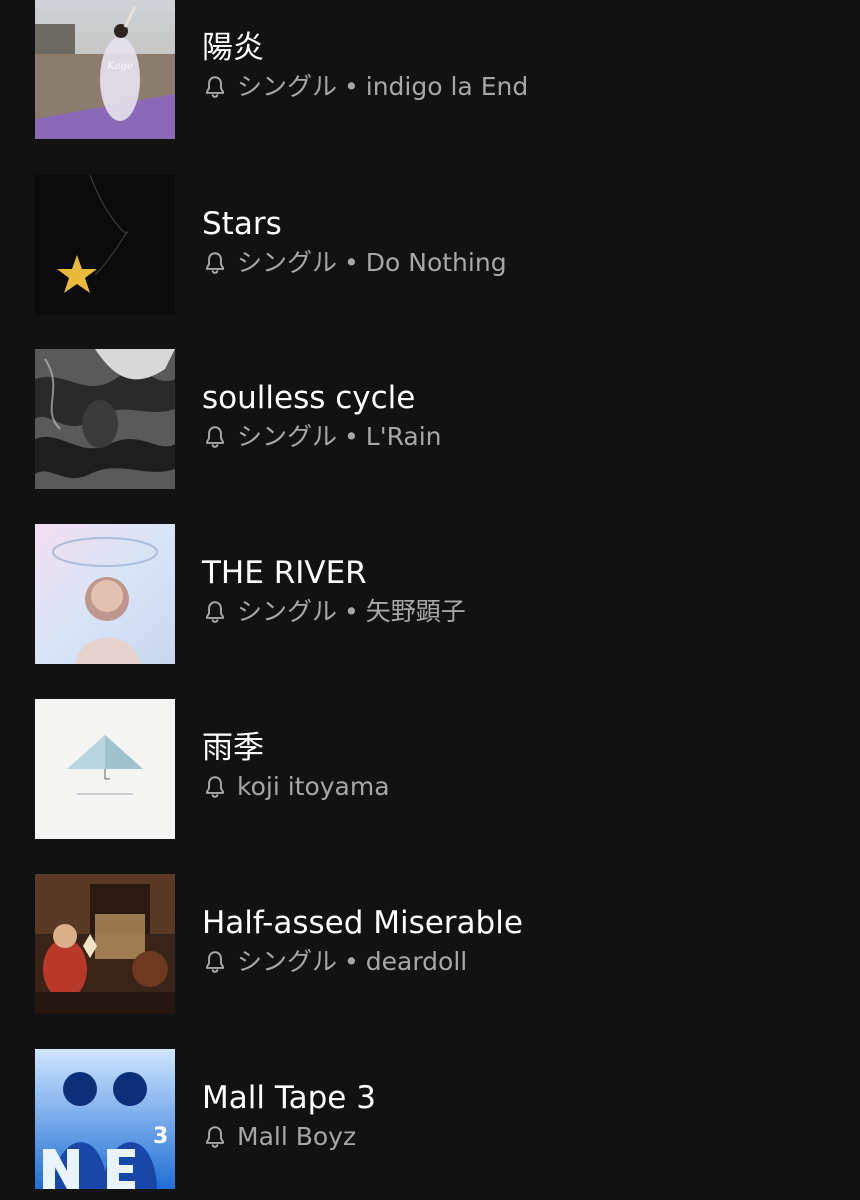 Image resolution: width=860 pixels, height=1200 pixels. I want to click on release-meta: シングル • L'Rain, so click(322, 437).